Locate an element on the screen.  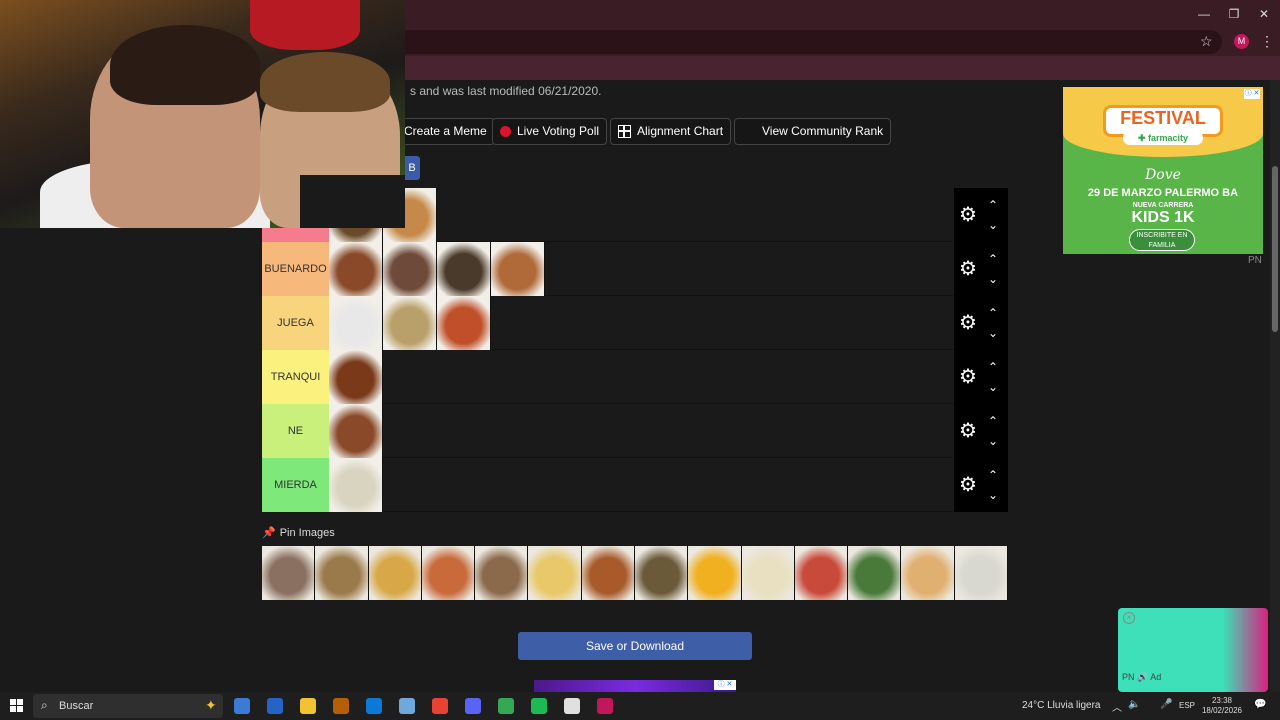
tier-label: JUEGA is located at coordinates (295, 323).